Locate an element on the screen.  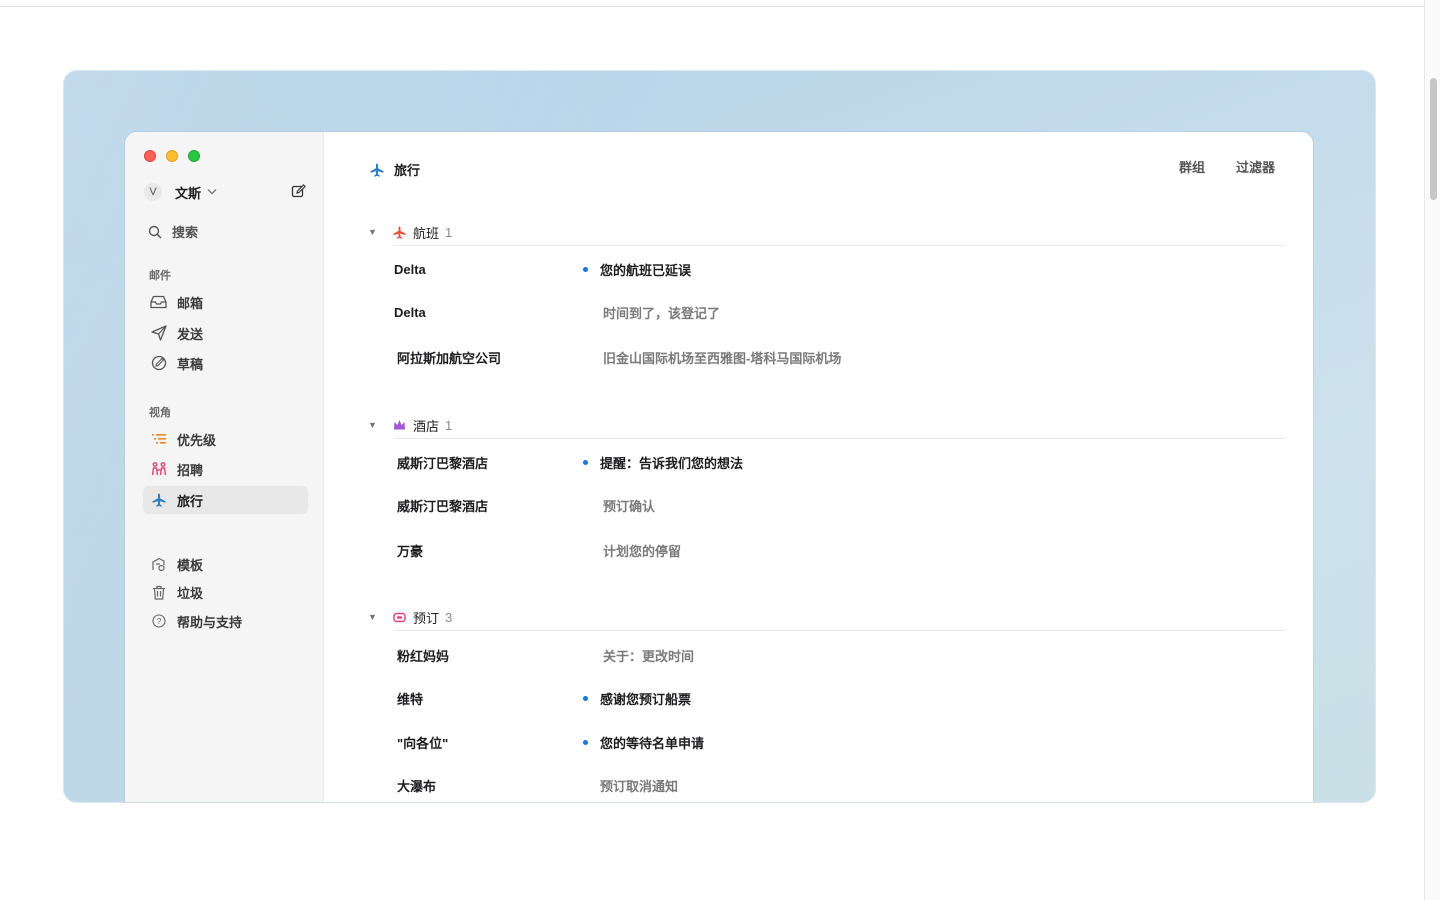
window-zoom-button is located at coordinates (194, 156).